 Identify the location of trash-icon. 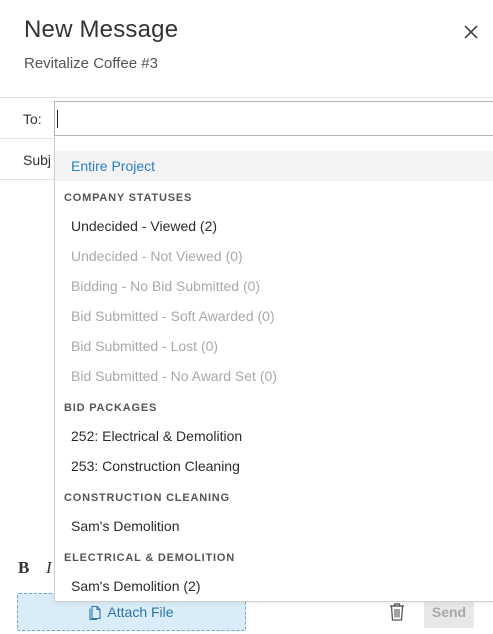
(397, 612).